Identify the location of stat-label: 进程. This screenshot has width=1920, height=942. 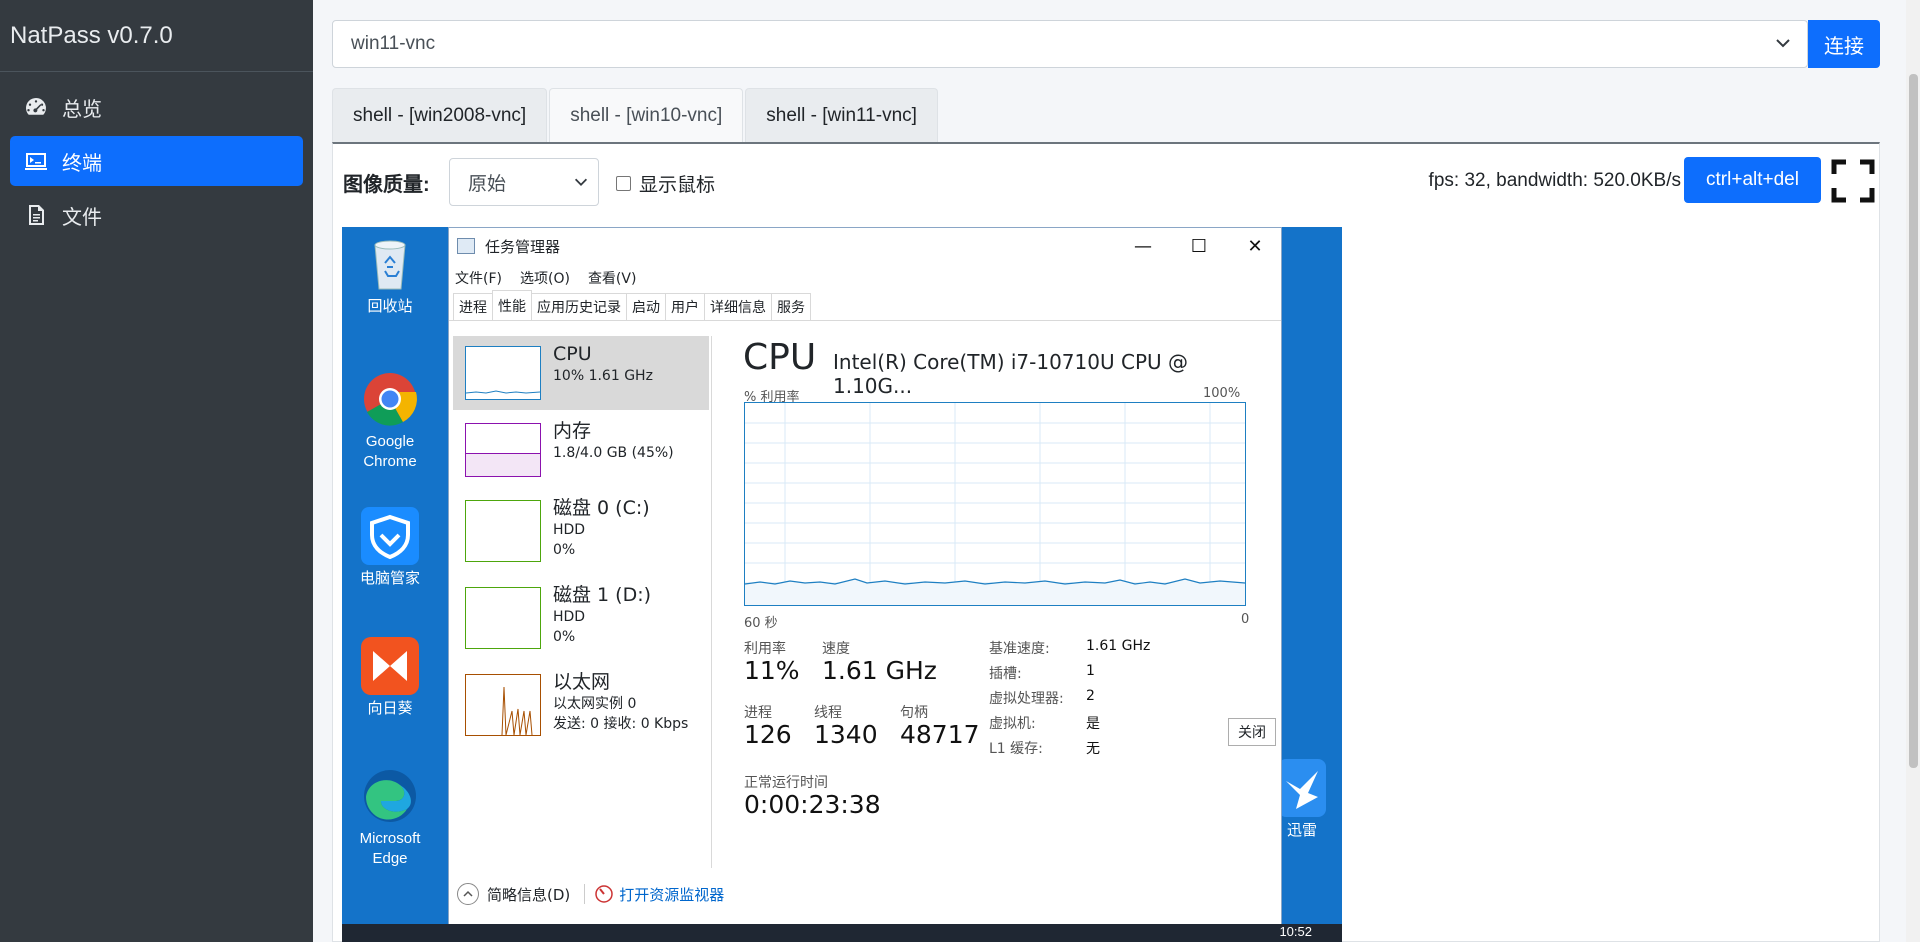
(758, 713).